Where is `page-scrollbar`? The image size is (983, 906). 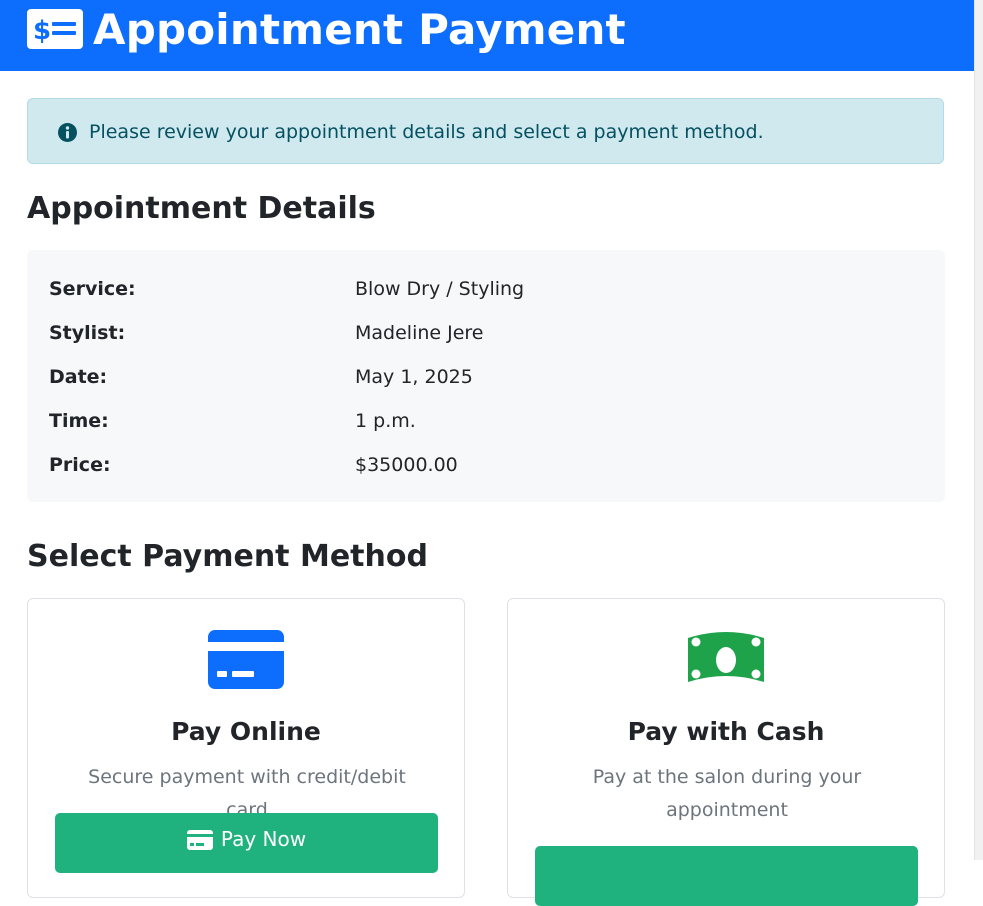
page-scrollbar is located at coordinates (978, 430).